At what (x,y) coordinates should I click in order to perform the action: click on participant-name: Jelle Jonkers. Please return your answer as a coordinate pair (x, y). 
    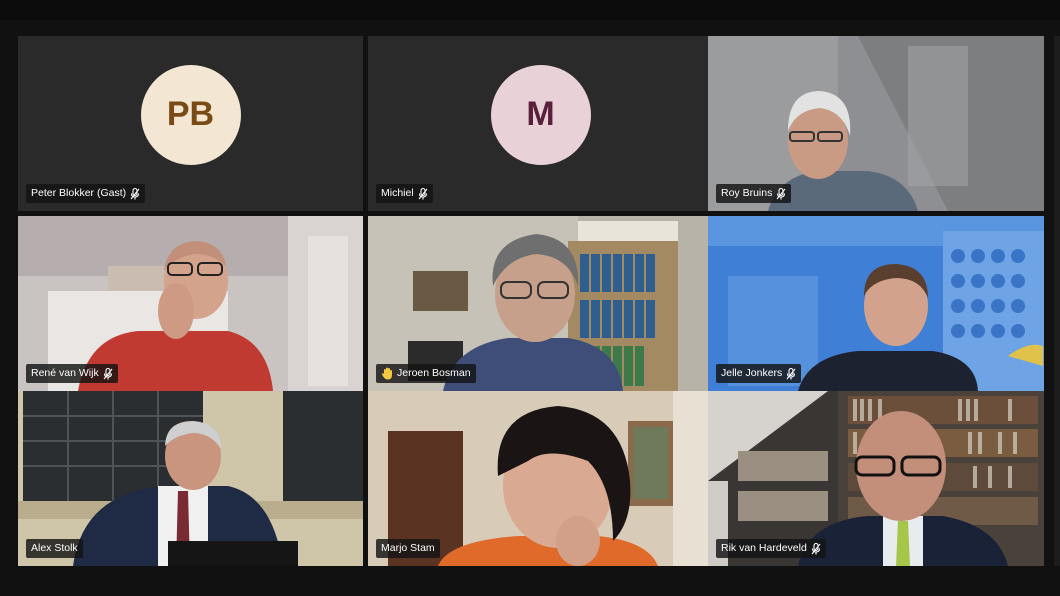
    Looking at the image, I should click on (752, 373).